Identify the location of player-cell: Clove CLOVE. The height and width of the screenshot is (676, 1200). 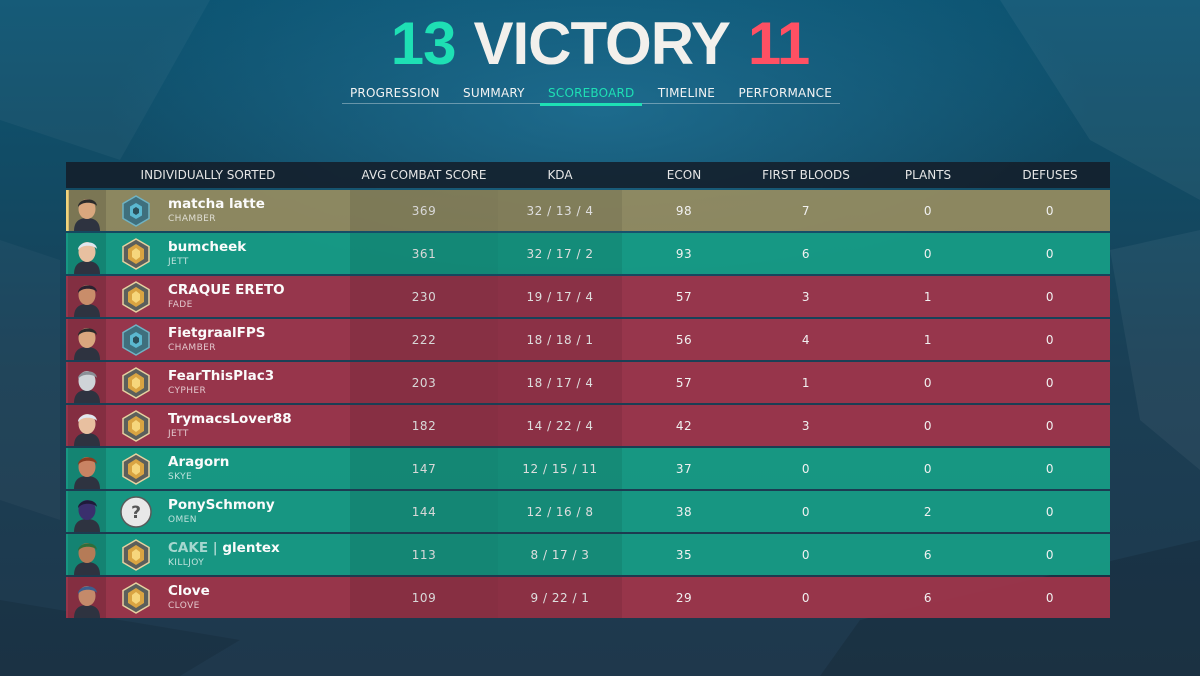
(208, 597).